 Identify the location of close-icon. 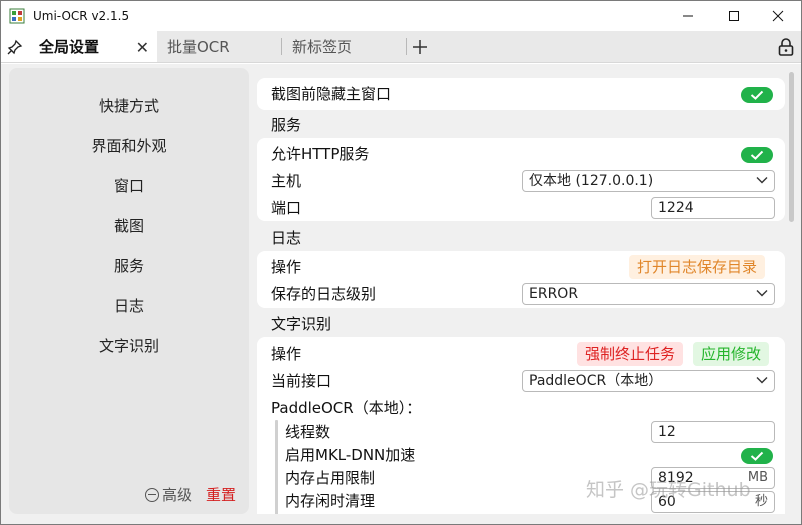
(778, 16).